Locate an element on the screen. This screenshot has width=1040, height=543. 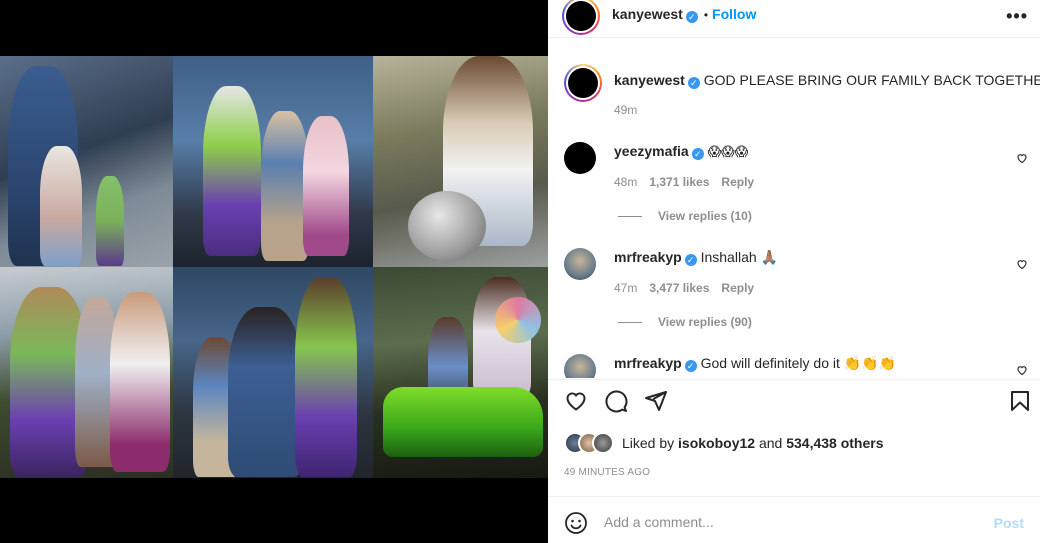
heart-icon is located at coordinates (576, 401).